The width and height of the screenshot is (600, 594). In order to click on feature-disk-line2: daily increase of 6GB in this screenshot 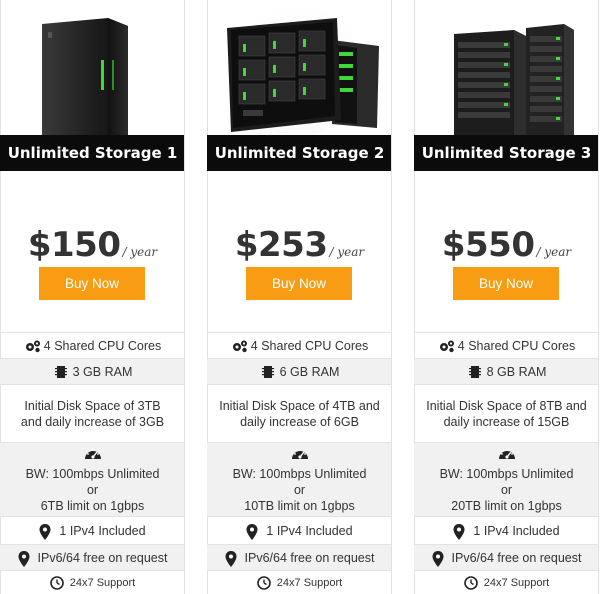, I will do `click(299, 421)`.